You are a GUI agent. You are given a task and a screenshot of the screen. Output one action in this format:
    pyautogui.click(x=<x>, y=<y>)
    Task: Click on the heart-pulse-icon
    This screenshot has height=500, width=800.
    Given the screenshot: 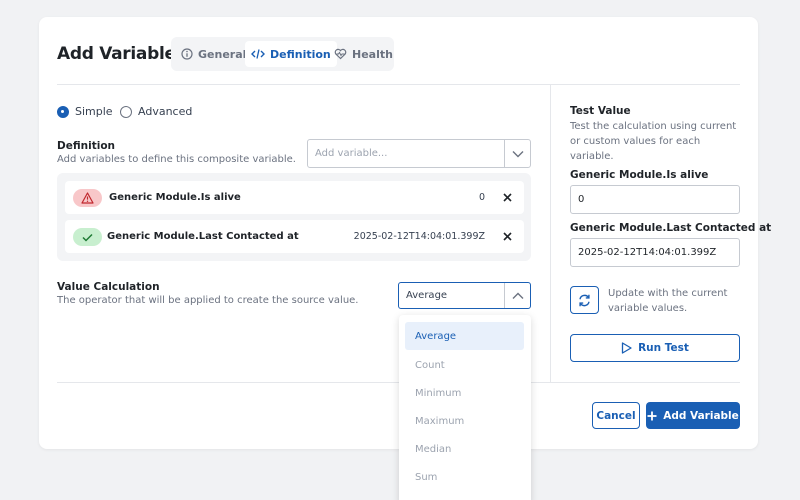 What is the action you would take?
    pyautogui.click(x=340, y=54)
    